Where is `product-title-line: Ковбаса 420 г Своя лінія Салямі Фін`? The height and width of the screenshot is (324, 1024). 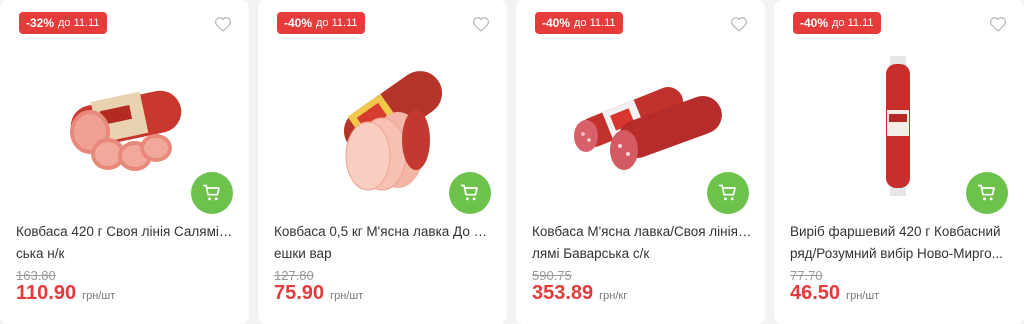
product-title-line: Ковбаса 420 г Своя лінія Салямі Фін is located at coordinates (126, 231).